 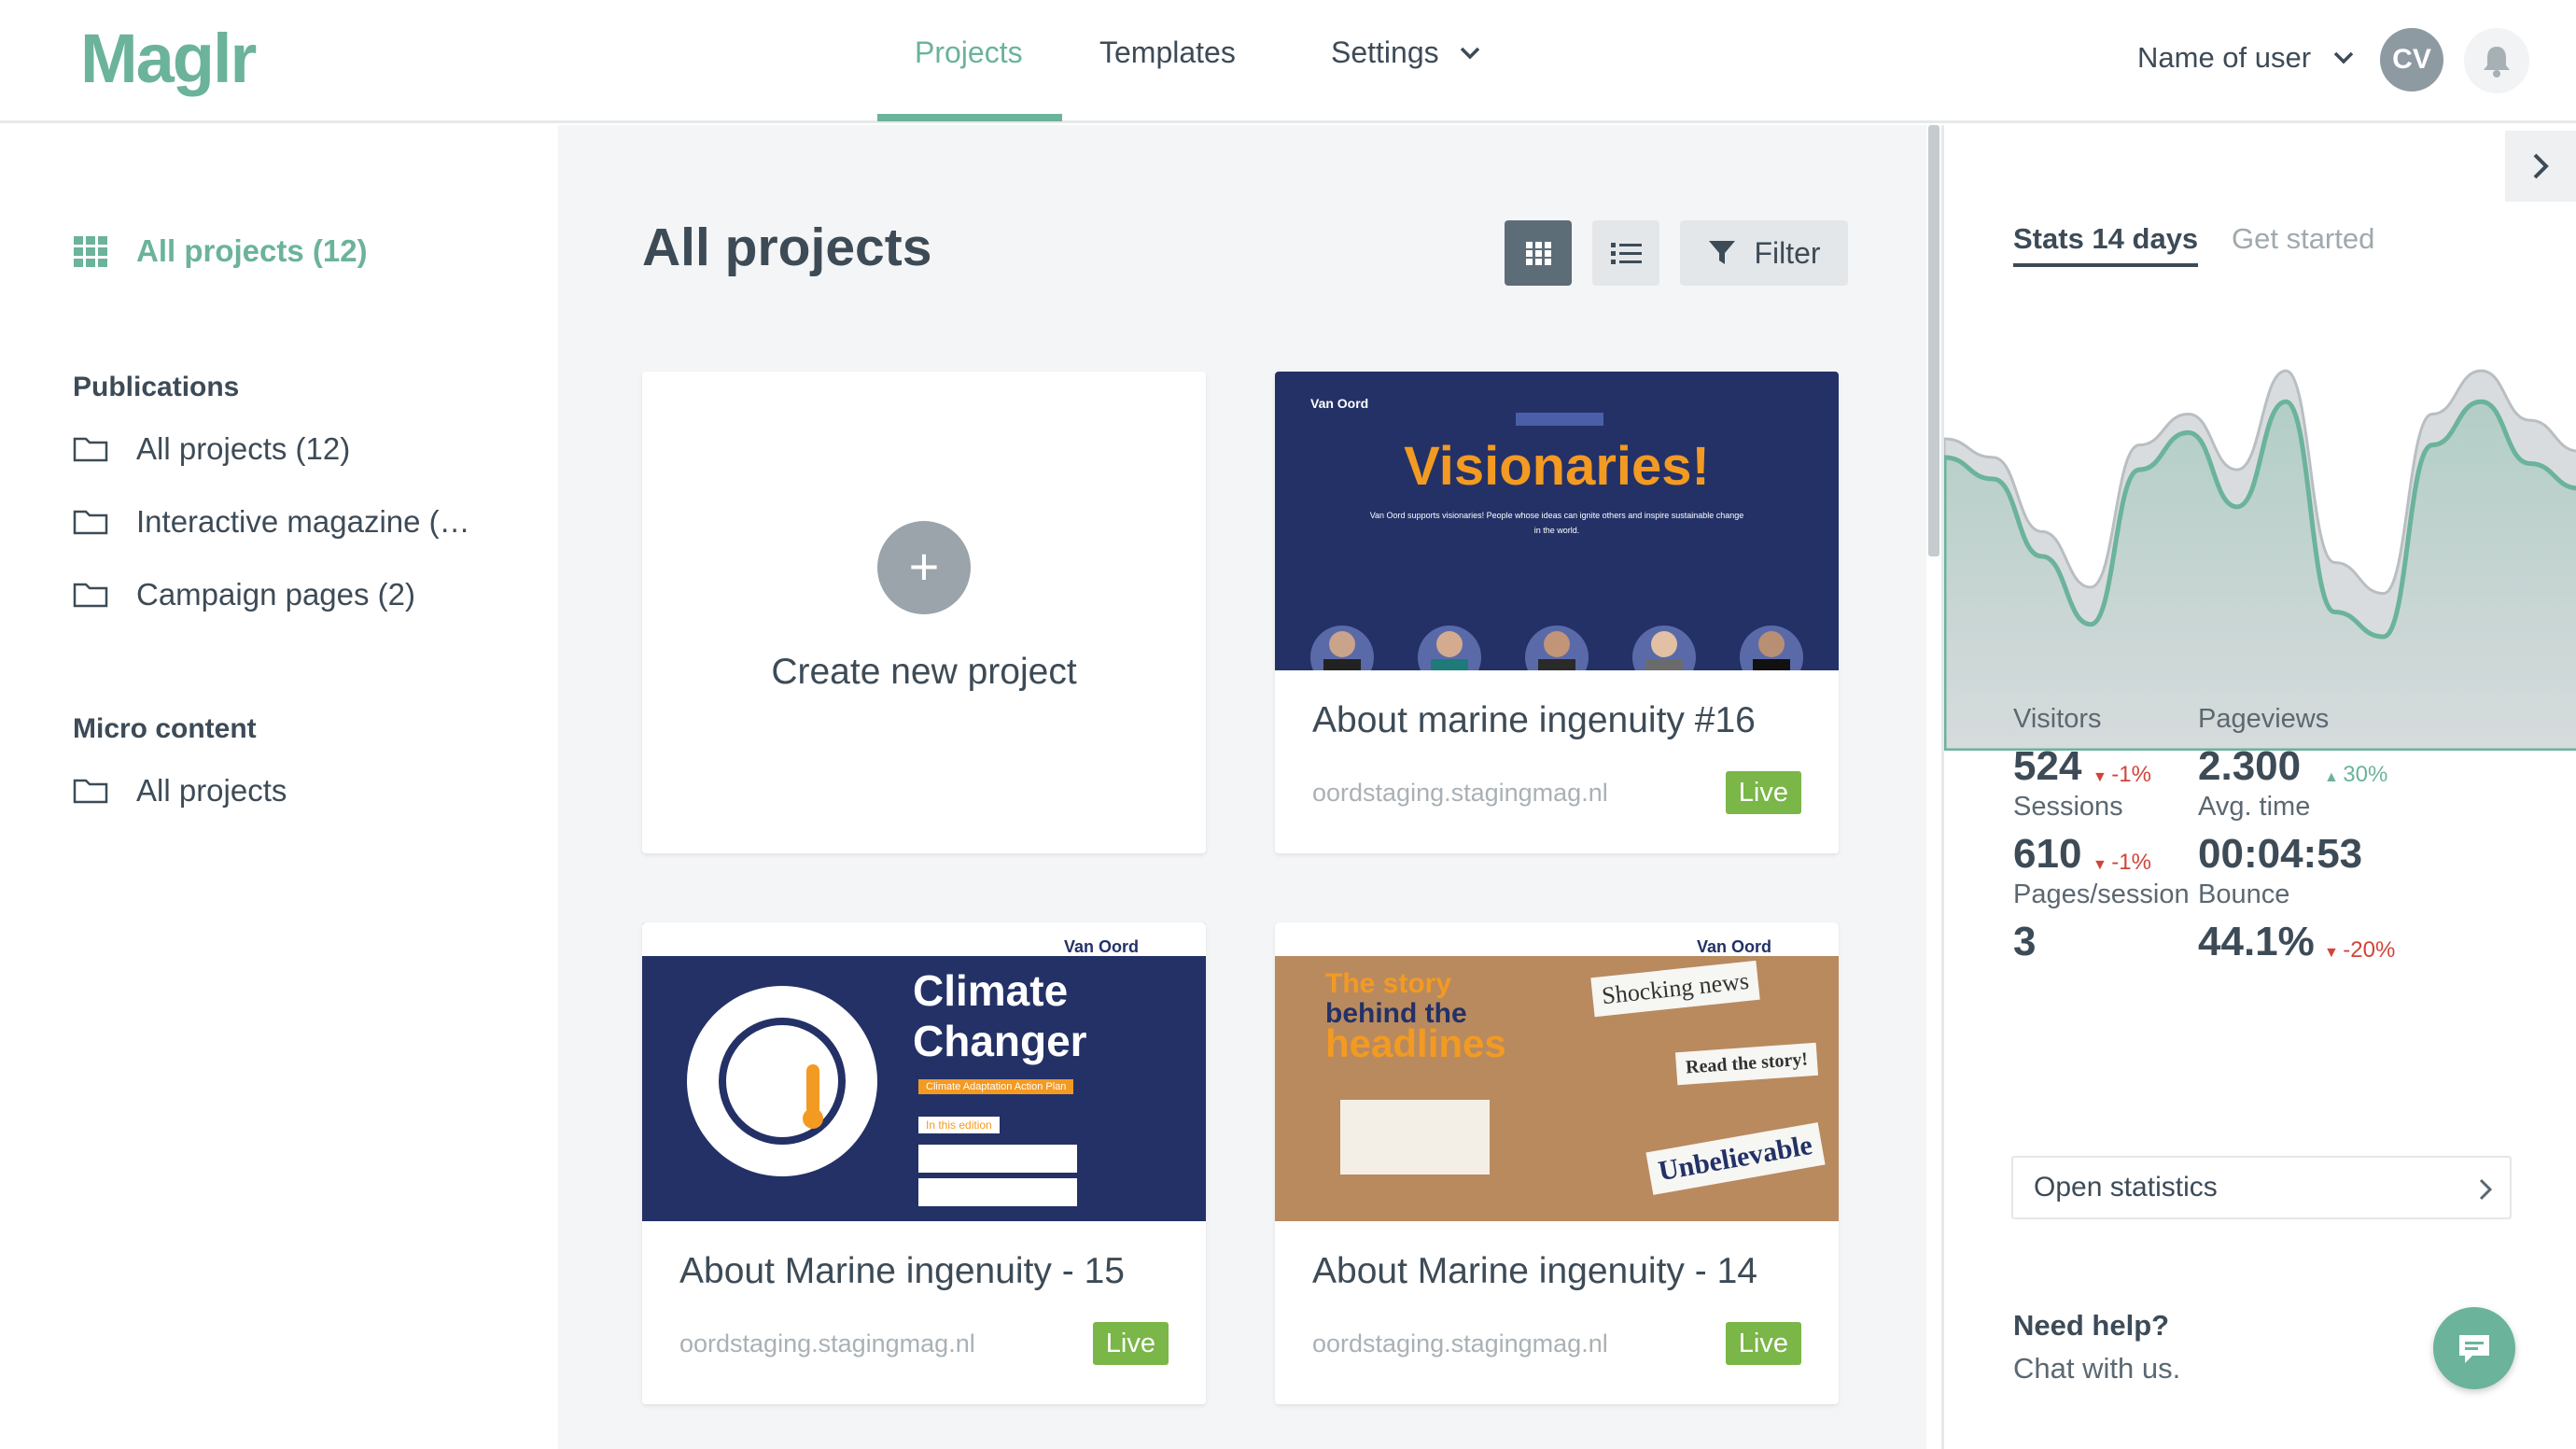 What do you see at coordinates (1385, 52) in the screenshot?
I see `nav-settings-label: Settings` at bounding box center [1385, 52].